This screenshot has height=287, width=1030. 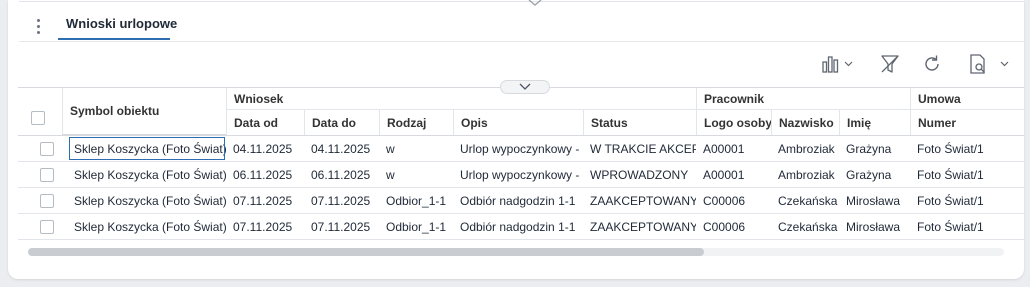 What do you see at coordinates (114, 39) in the screenshot?
I see `active-tab-indicator` at bounding box center [114, 39].